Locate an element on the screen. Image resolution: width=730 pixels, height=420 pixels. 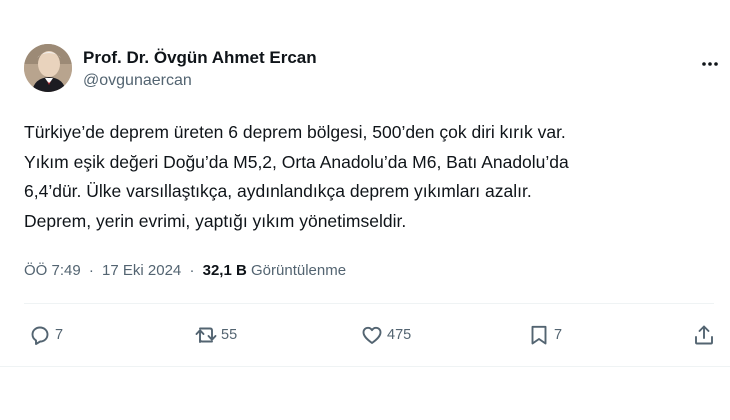
tweet-time: ÖÖ 7:49 is located at coordinates (52, 270).